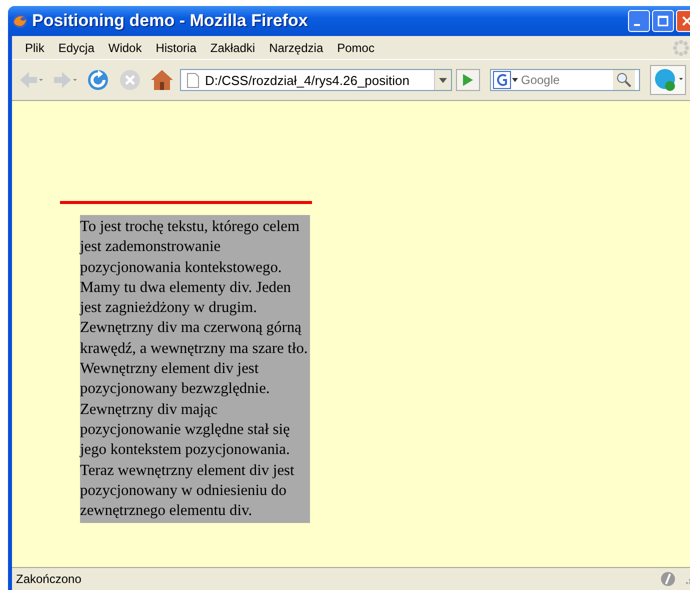 The image size is (690, 590). What do you see at coordinates (505, 80) in the screenshot?
I see `search-engine-icon` at bounding box center [505, 80].